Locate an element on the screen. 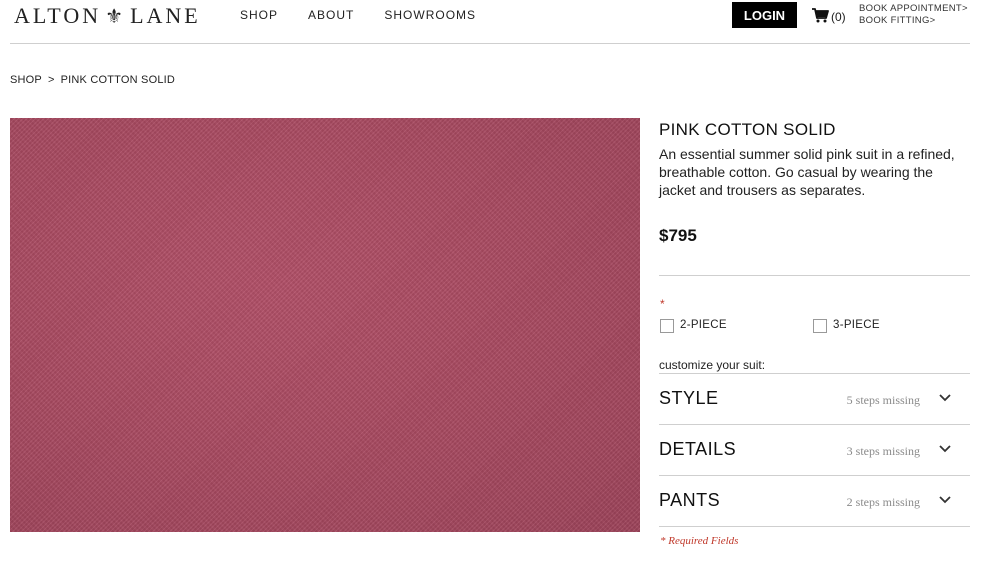 Image resolution: width=982 pixels, height=569 pixels. logo-mark-icon: ⚜ is located at coordinates (116, 16).